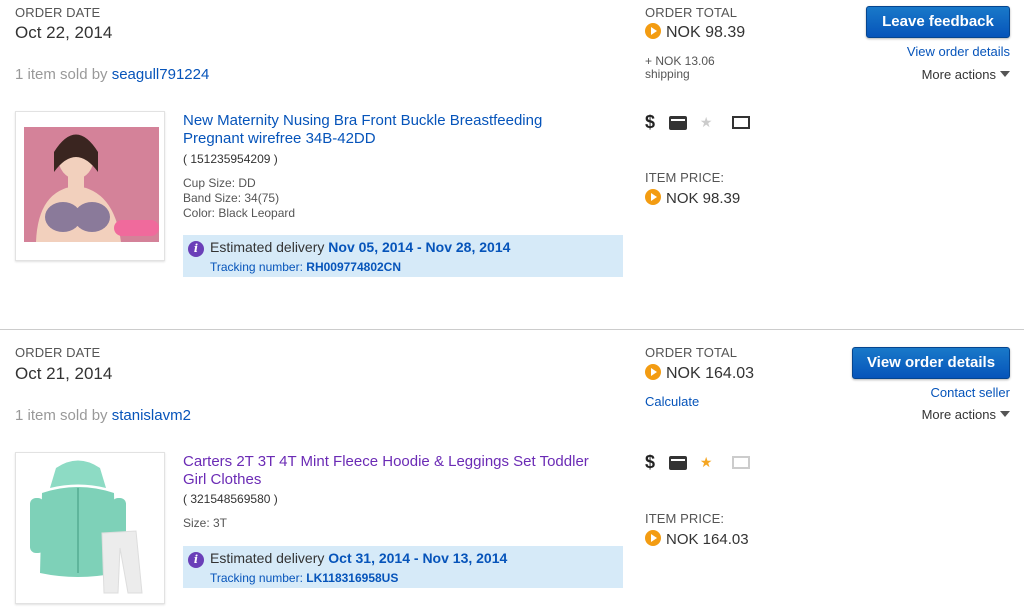  What do you see at coordinates (64, 373) in the screenshot?
I see `order-date: Oct 21, 2014` at bounding box center [64, 373].